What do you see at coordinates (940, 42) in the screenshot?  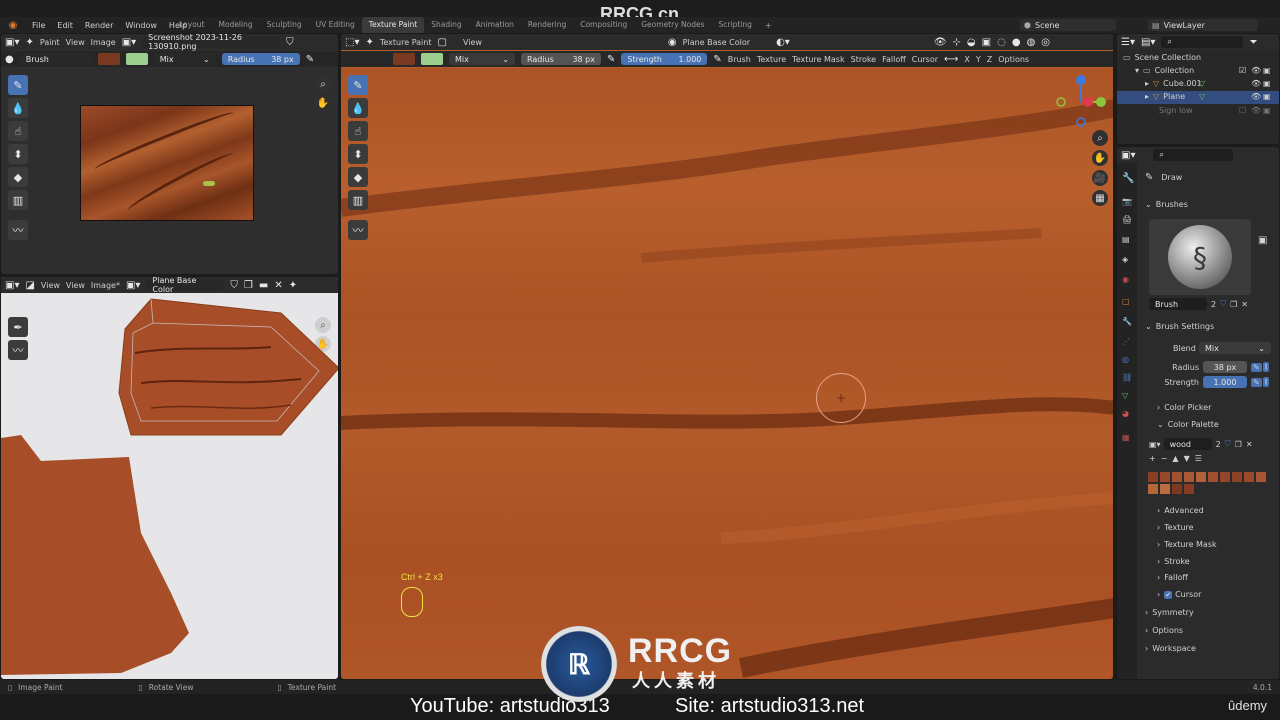 I see `visibility-icon: 👁` at bounding box center [940, 42].